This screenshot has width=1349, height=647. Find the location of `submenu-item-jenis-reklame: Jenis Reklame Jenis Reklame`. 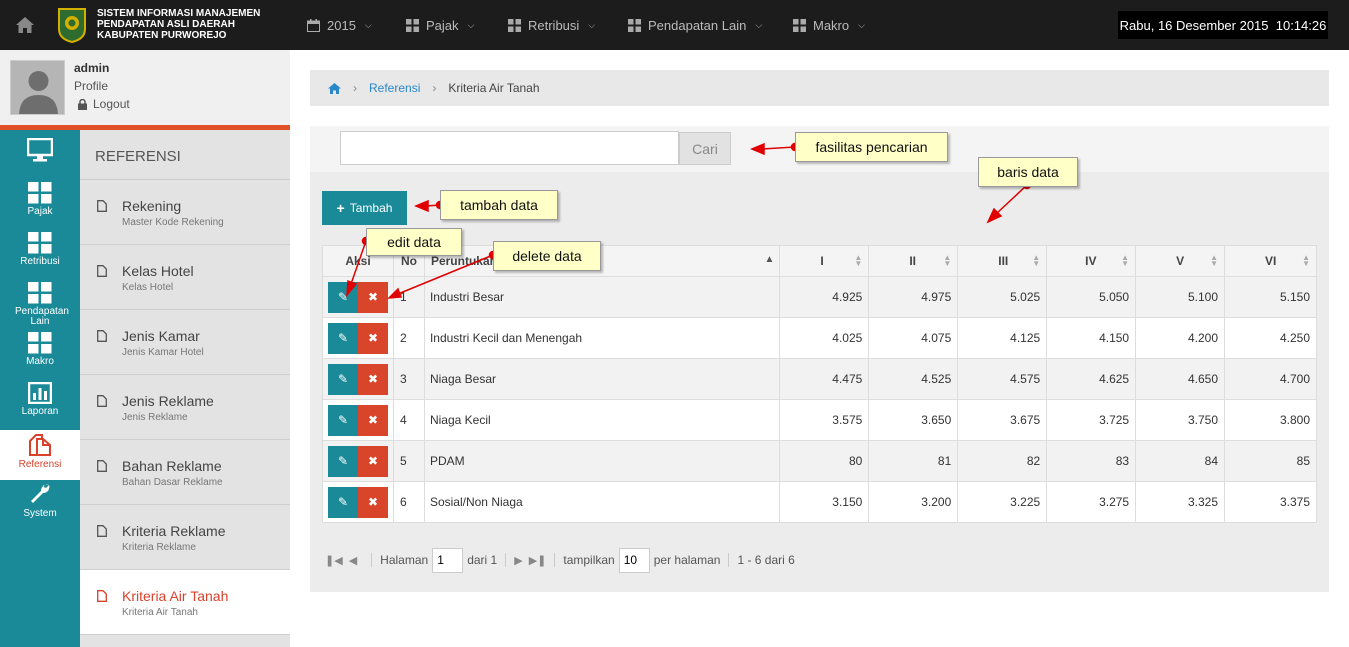

submenu-item-jenis-reklame: Jenis Reklame Jenis Reklame is located at coordinates (185, 407).